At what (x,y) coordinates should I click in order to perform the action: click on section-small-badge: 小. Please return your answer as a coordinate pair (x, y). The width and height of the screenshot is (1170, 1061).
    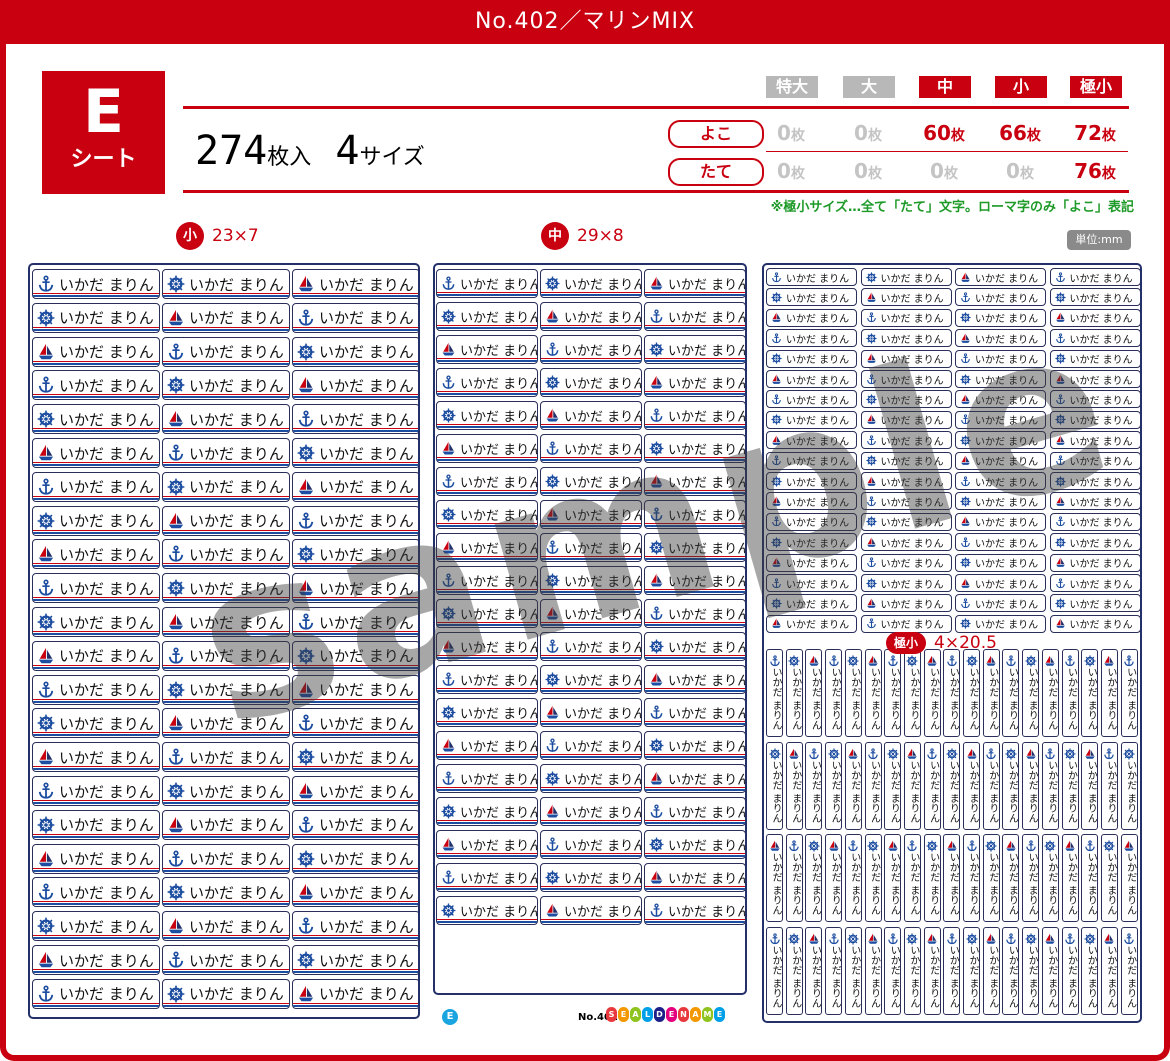
    Looking at the image, I should click on (190, 236).